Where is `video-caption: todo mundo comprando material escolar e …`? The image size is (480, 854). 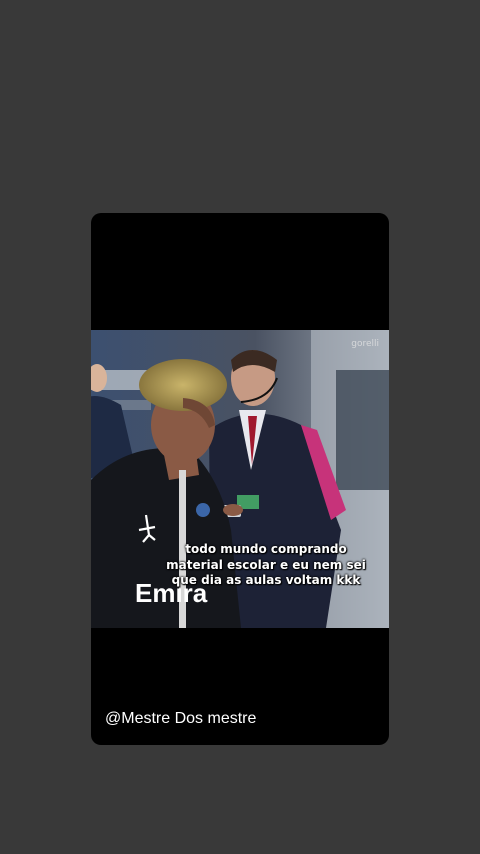
video-caption: todo mundo comprando material escolar e … is located at coordinates (266, 564).